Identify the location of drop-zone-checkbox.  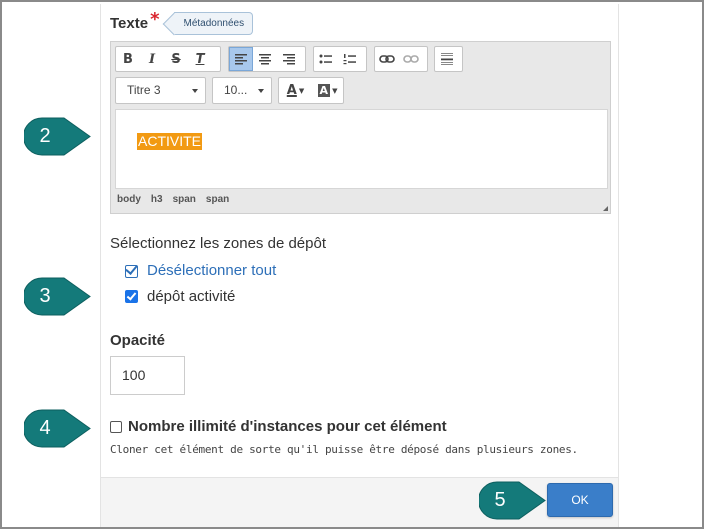
(131, 296).